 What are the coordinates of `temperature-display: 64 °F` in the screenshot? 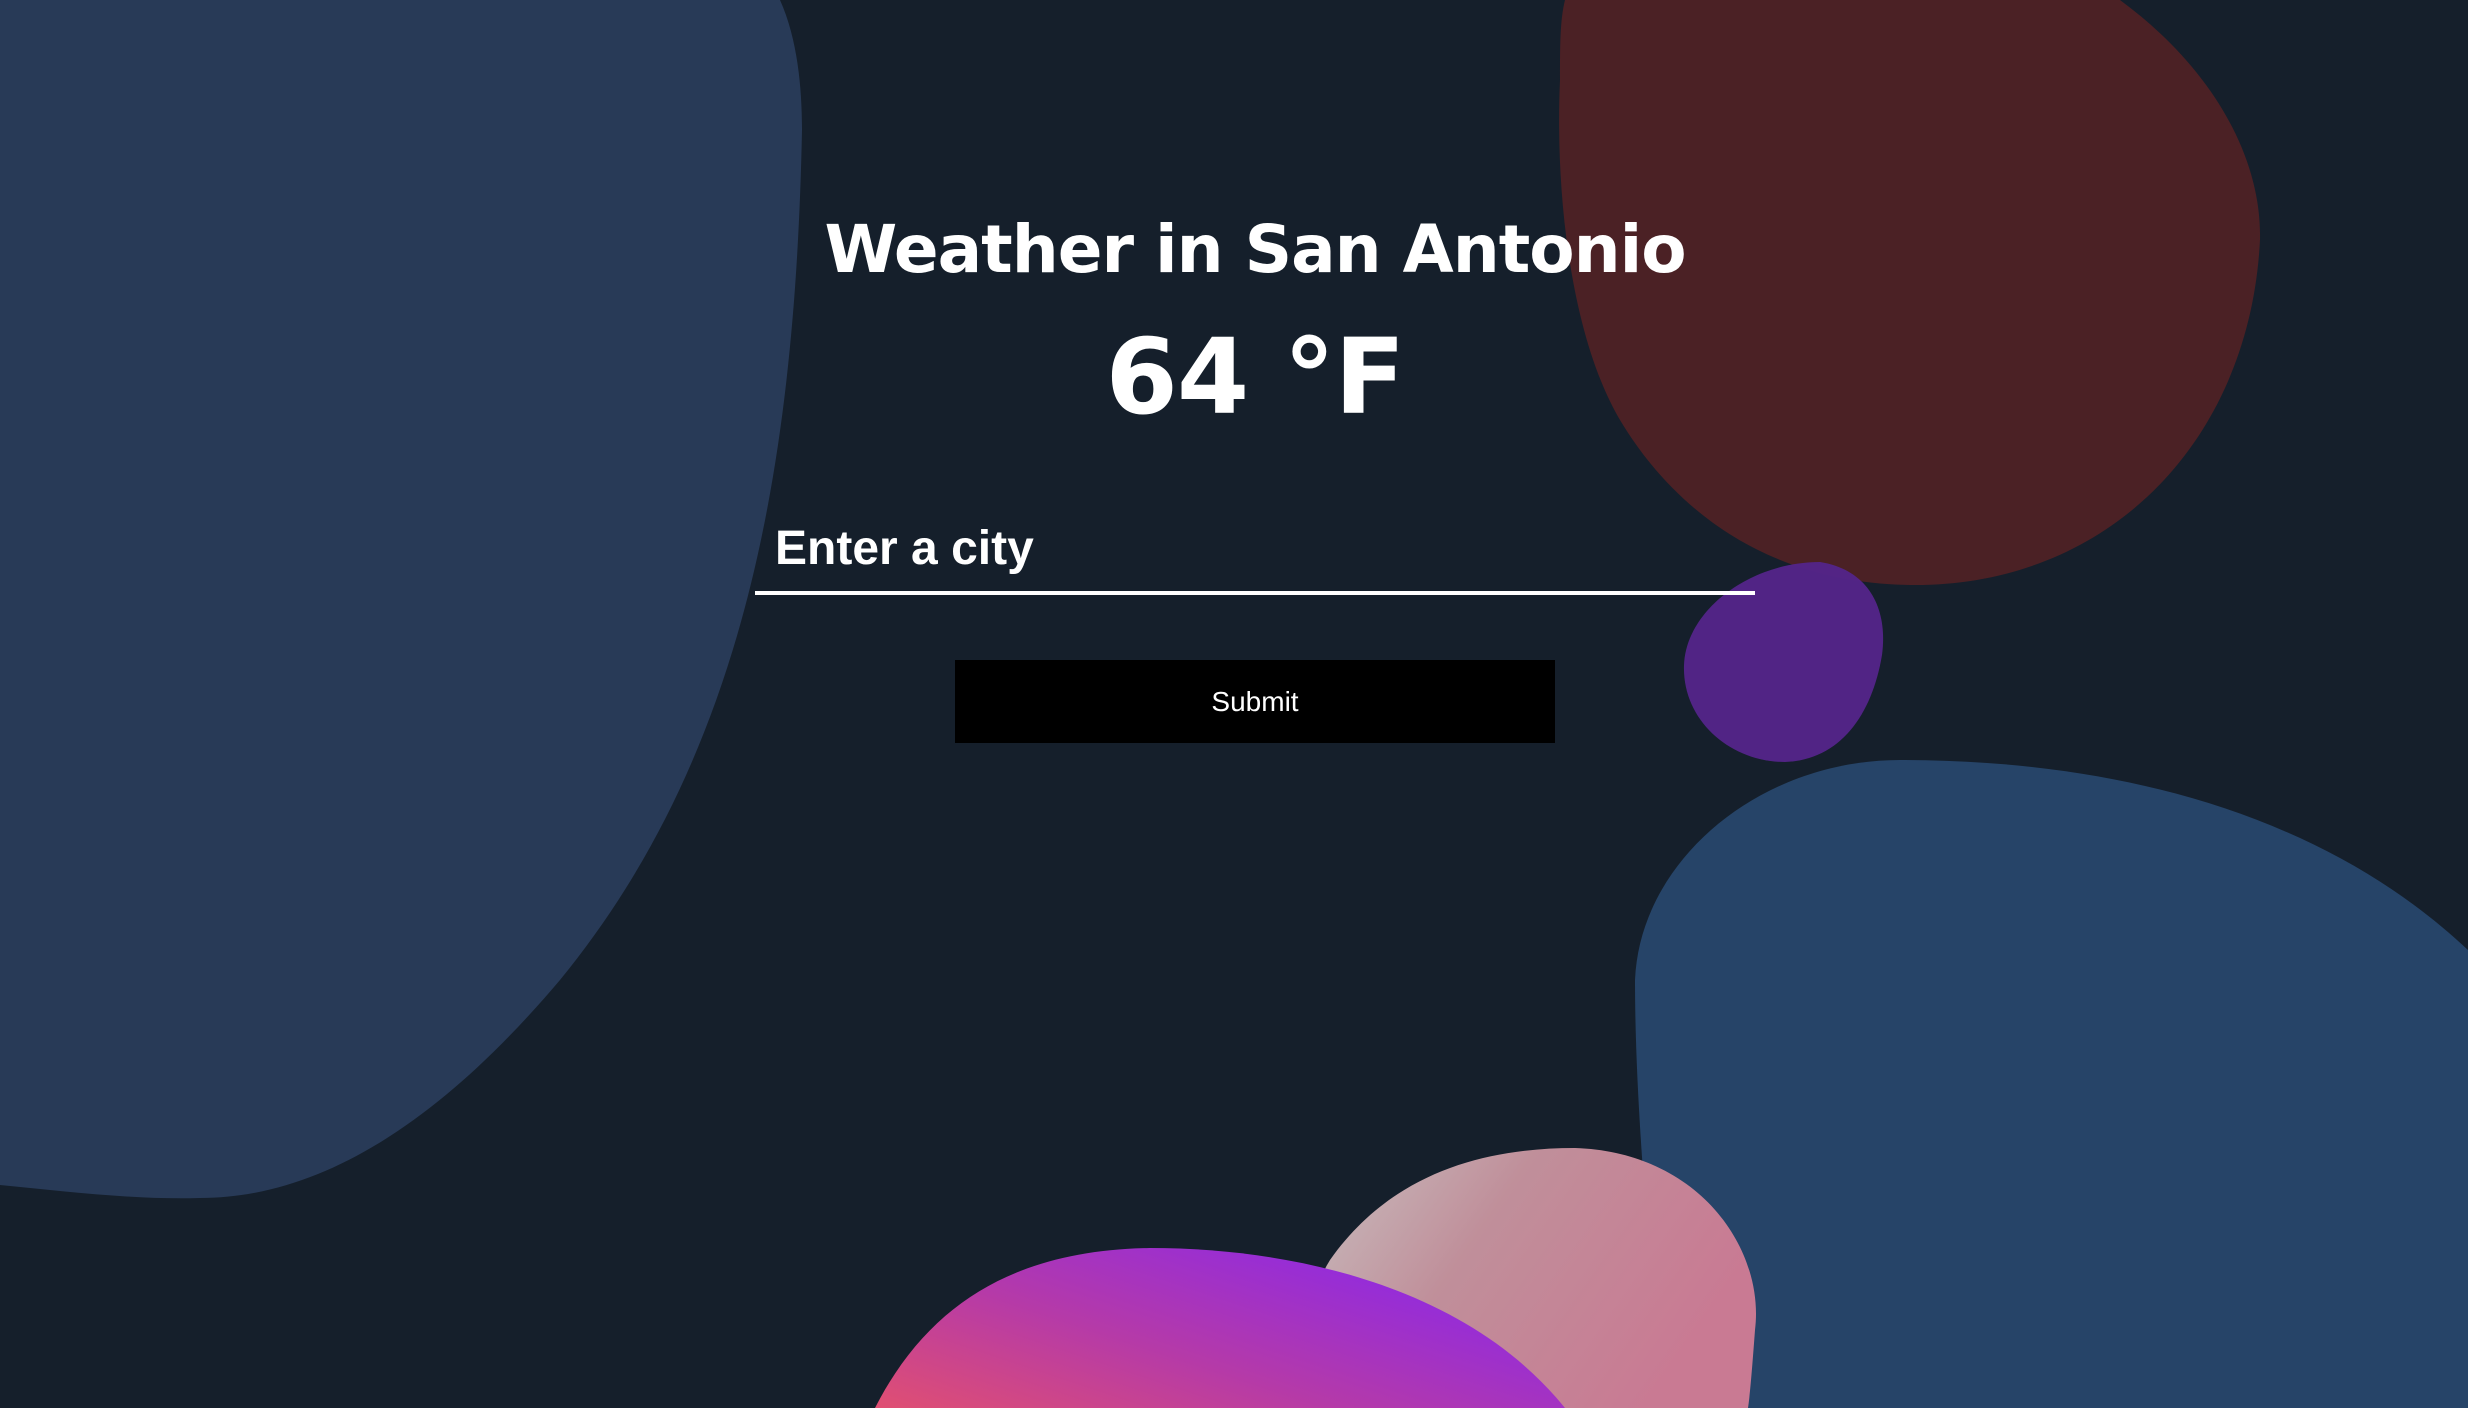 It's located at (1255, 377).